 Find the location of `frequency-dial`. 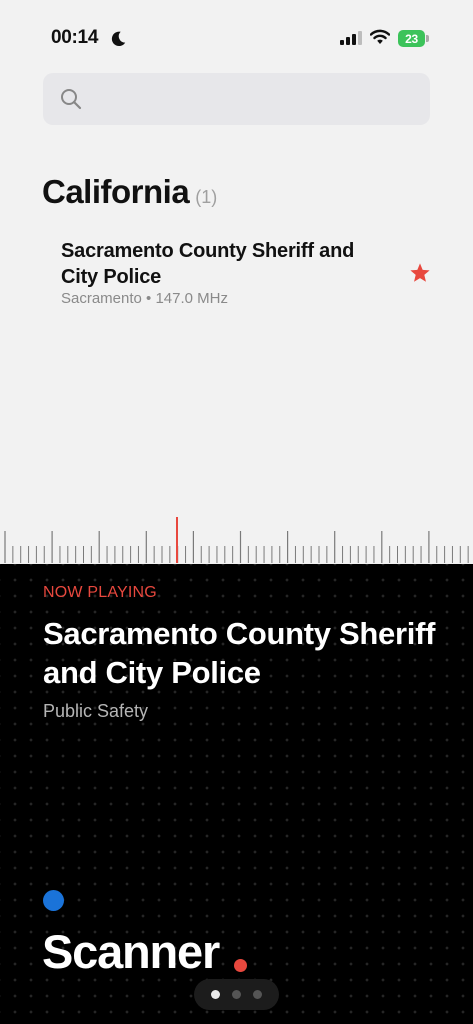

frequency-dial is located at coordinates (236, 539).